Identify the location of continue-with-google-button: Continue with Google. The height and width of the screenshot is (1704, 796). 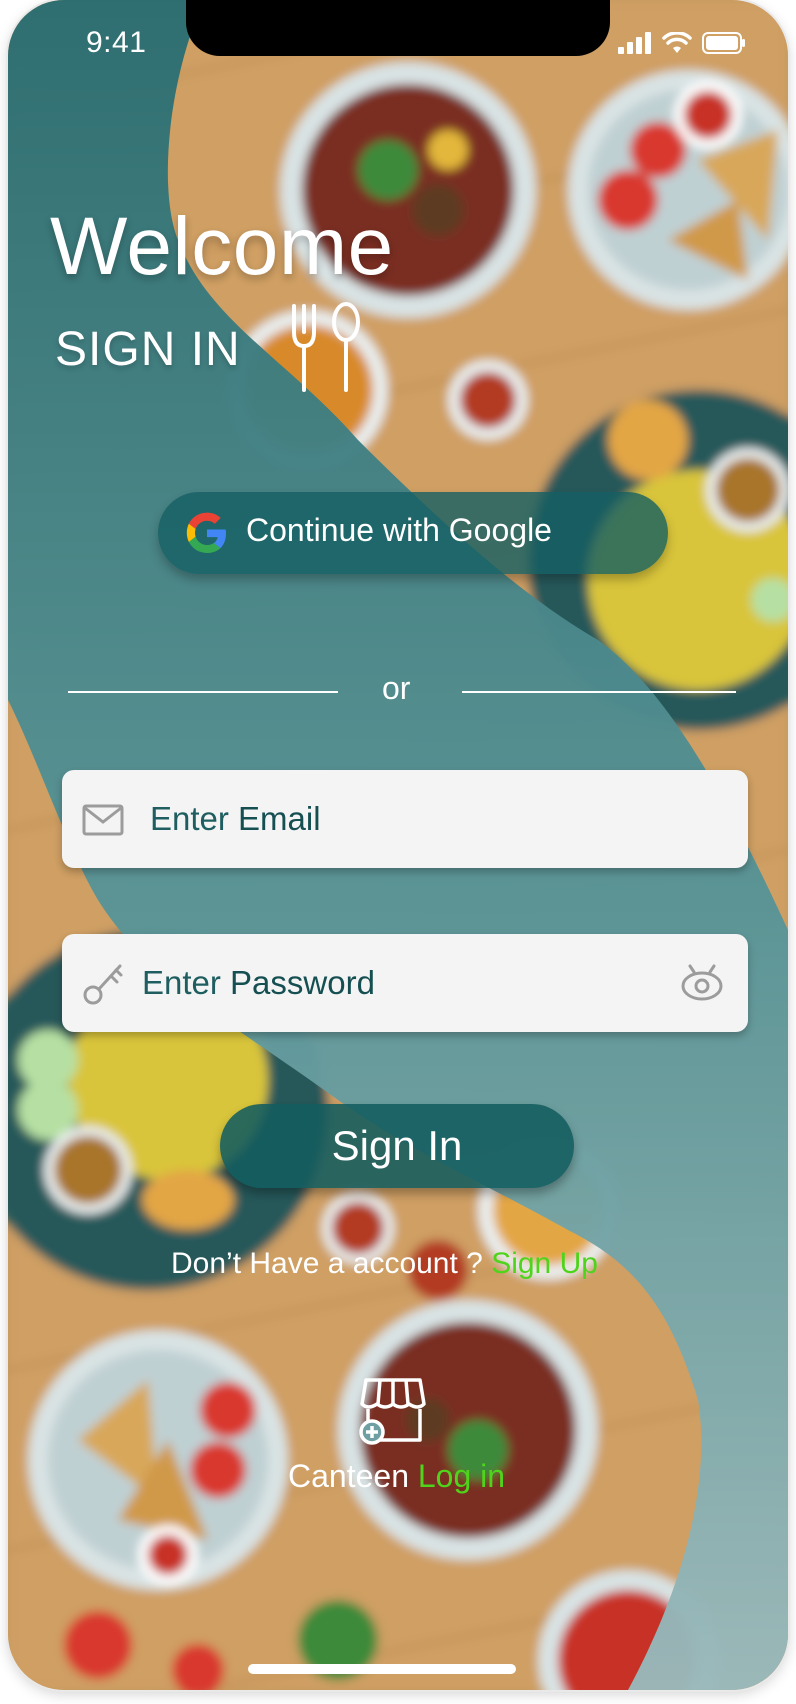
(413, 533).